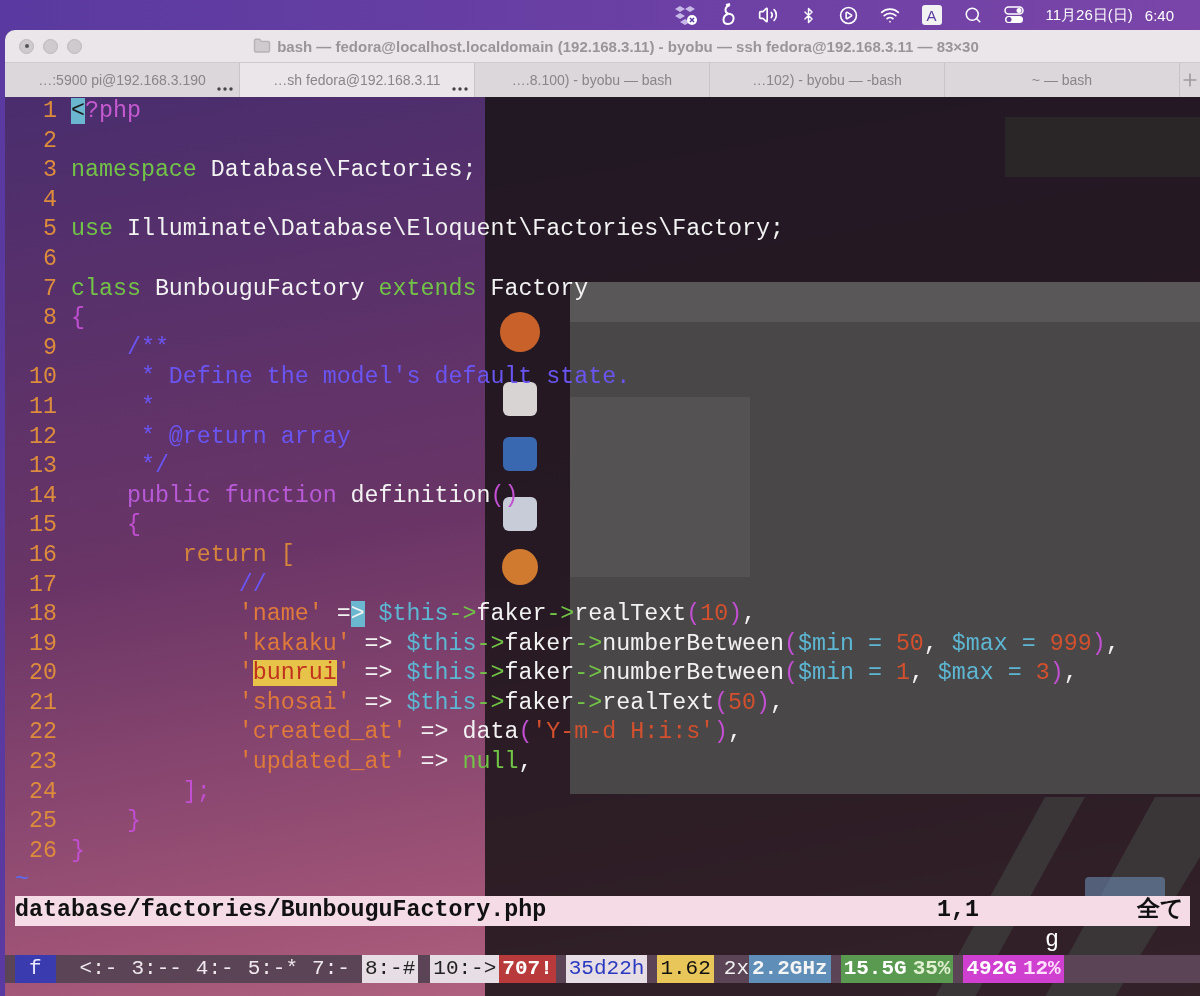  What do you see at coordinates (273, 969) in the screenshot?
I see `status-text: 5:-*` at bounding box center [273, 969].